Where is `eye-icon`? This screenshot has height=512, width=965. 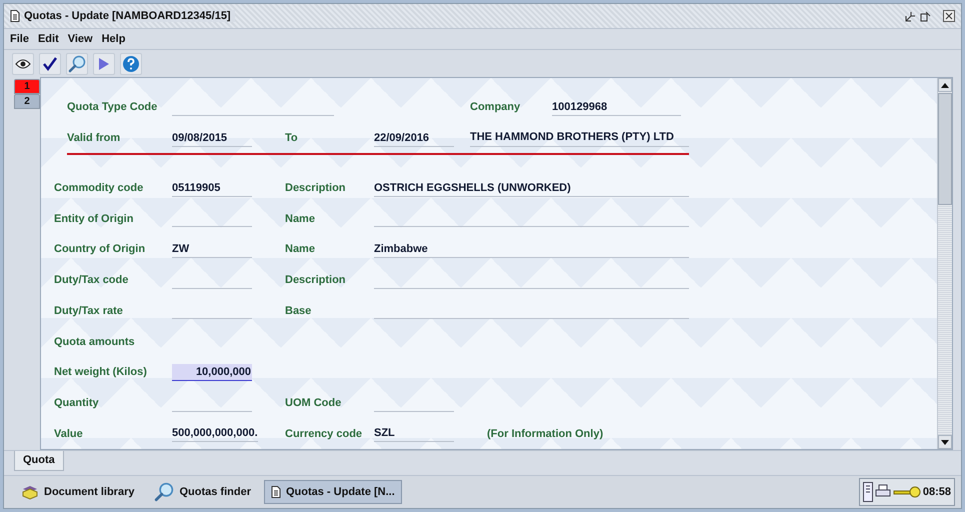
eye-icon is located at coordinates (23, 63).